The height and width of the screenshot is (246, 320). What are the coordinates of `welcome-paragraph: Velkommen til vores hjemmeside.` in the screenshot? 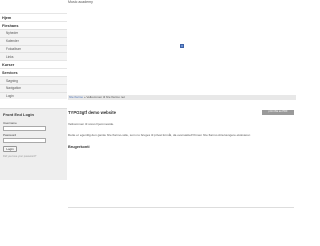 It's located at (91, 123).